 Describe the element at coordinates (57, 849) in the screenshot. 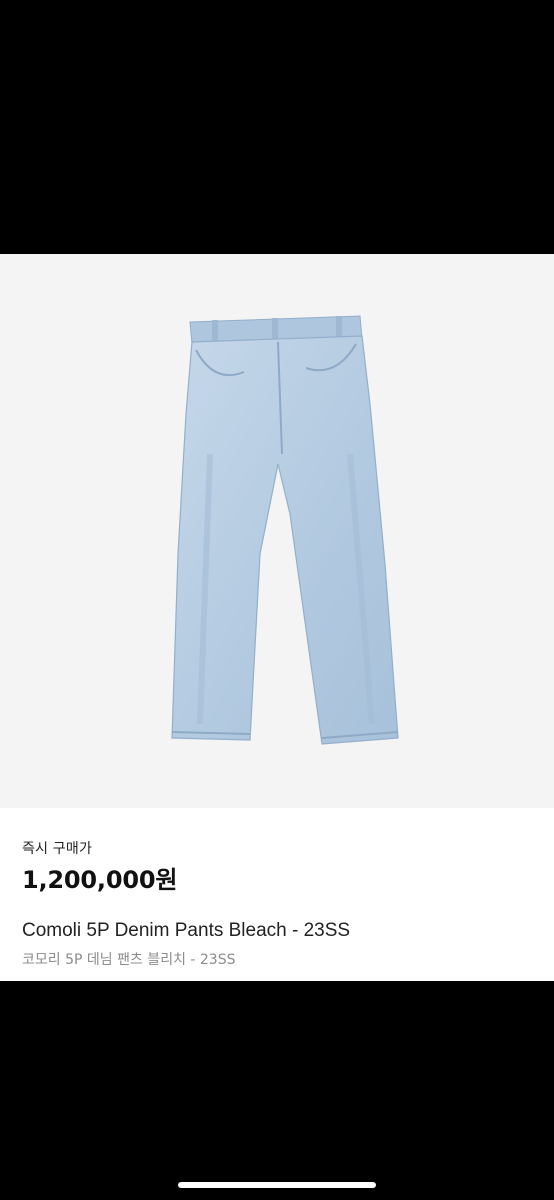

I see `price-label: 즉시 구매가` at that location.